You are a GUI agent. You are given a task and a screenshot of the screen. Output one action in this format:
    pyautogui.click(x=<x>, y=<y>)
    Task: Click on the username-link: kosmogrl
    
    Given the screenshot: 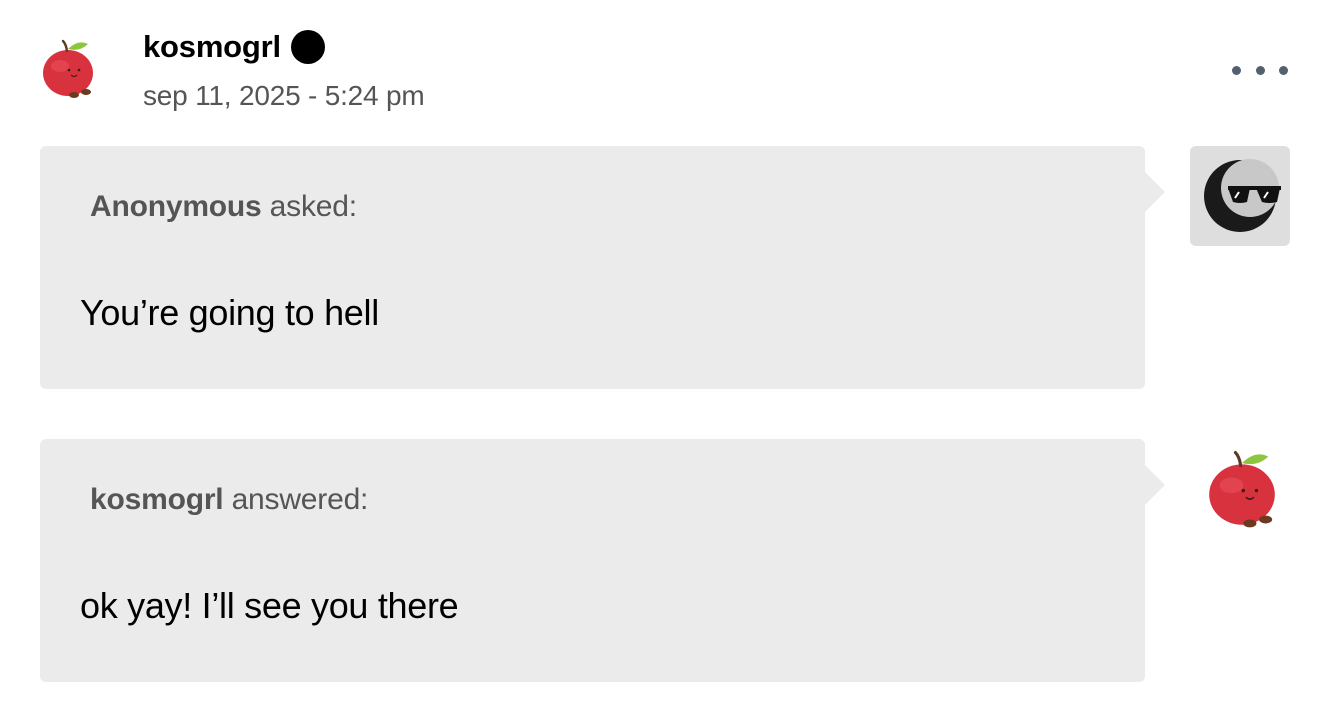 What is the action you would take?
    pyautogui.click(x=212, y=47)
    